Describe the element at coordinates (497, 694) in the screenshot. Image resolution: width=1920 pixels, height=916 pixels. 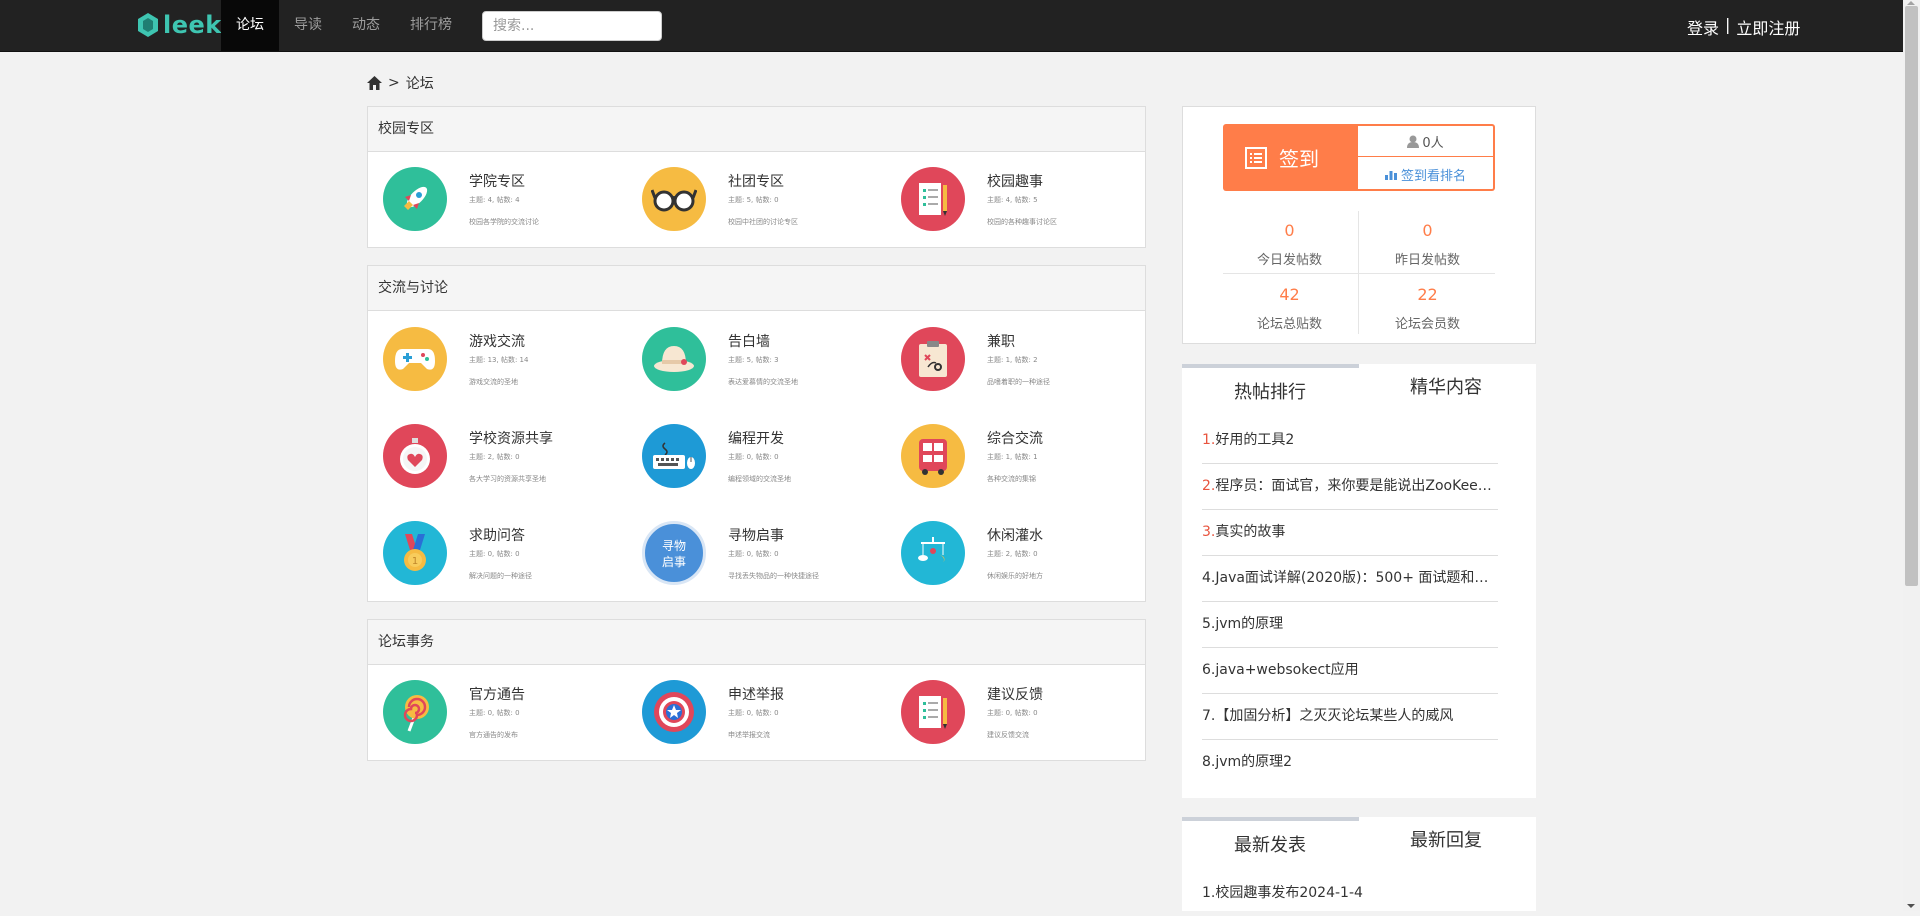
I see `board-title: 官方通告` at that location.